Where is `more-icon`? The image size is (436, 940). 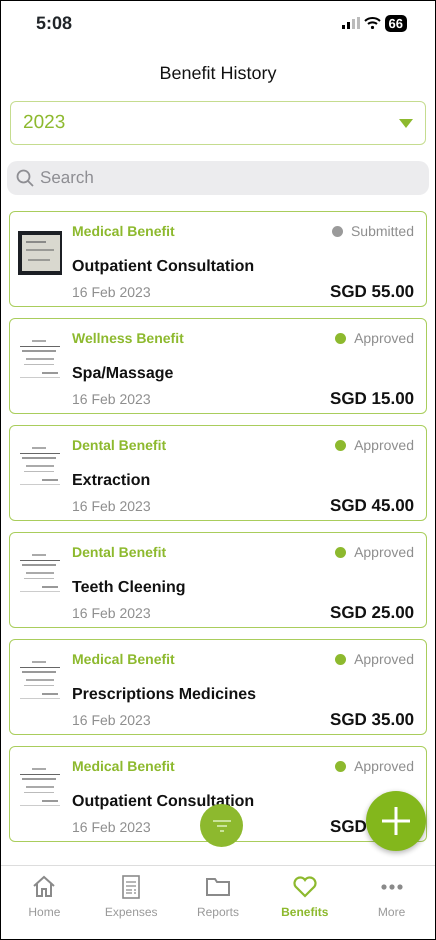
more-icon is located at coordinates (391, 887).